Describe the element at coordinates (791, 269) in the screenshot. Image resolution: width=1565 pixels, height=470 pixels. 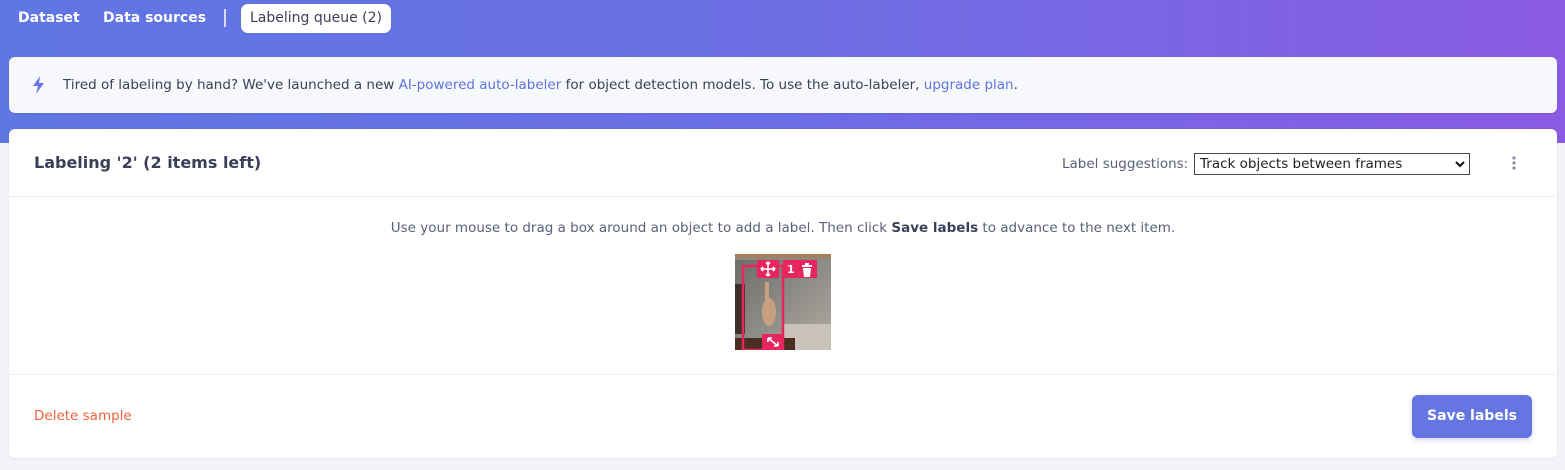
I see `box-label: 1` at that location.